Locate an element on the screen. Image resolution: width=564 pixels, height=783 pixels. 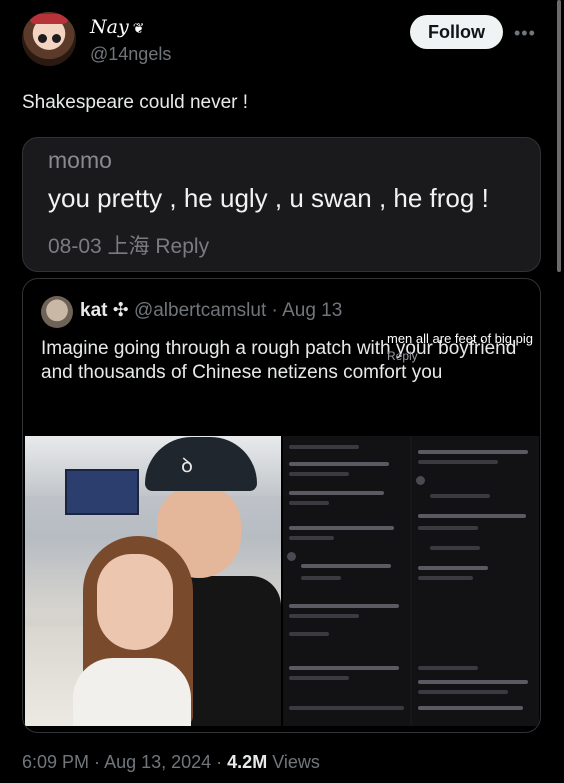
tweet-text: Shakespeare could never ! is located at coordinates (135, 102).